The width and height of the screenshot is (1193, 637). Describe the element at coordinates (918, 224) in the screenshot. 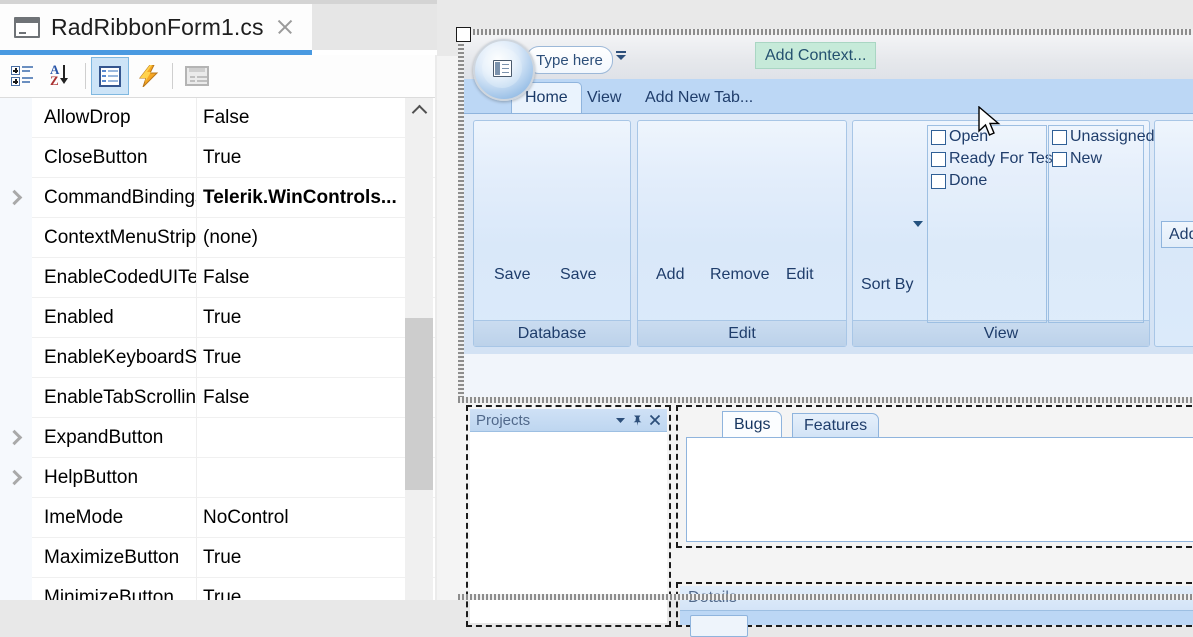

I see `sort-by-dropdown-icon` at that location.